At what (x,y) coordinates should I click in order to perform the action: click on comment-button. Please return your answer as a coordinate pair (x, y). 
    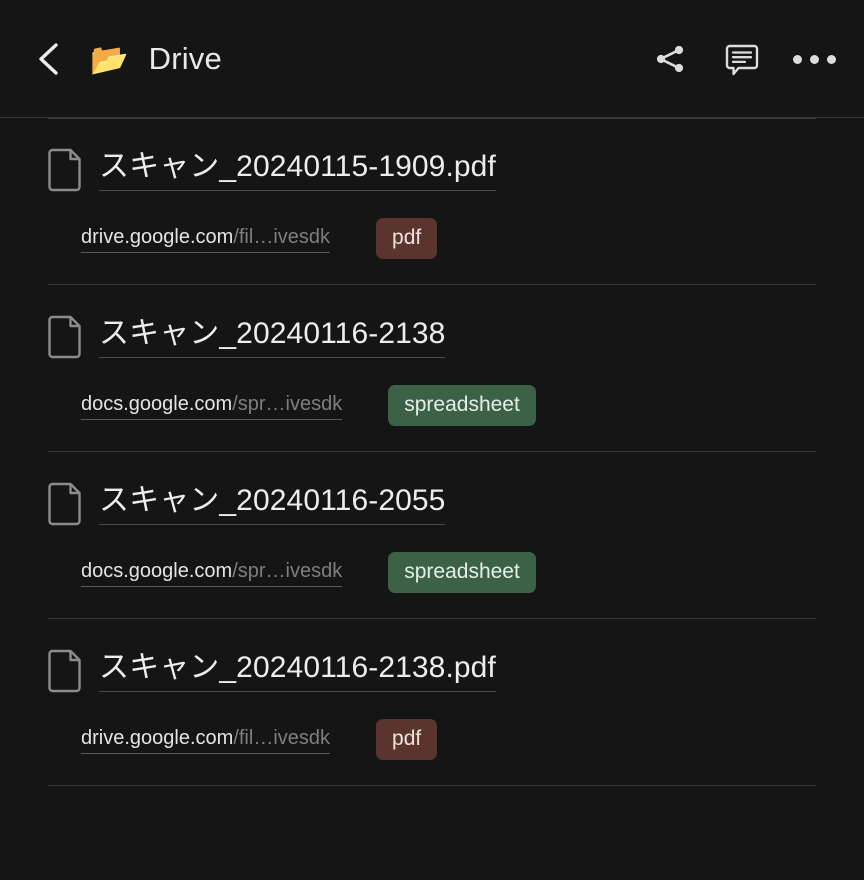
    Looking at the image, I should click on (742, 59).